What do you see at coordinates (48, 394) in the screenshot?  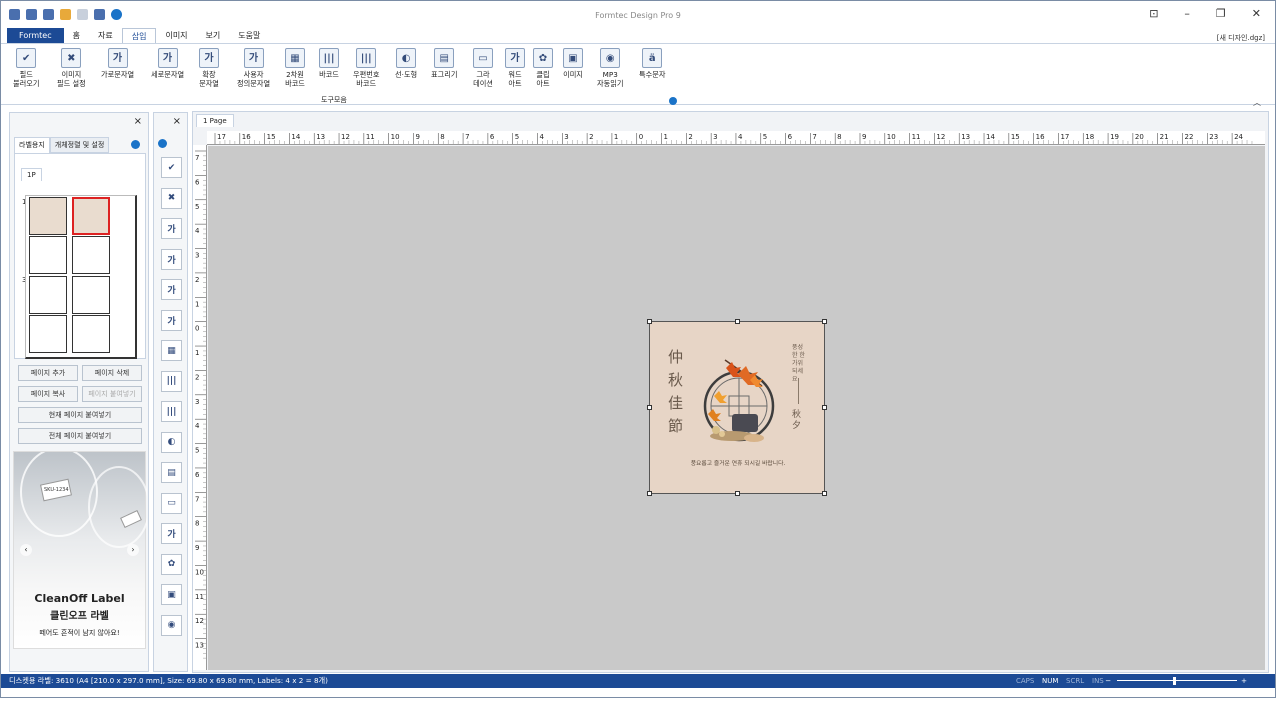 I see `copy-page-button: 페이지 복사` at bounding box center [48, 394].